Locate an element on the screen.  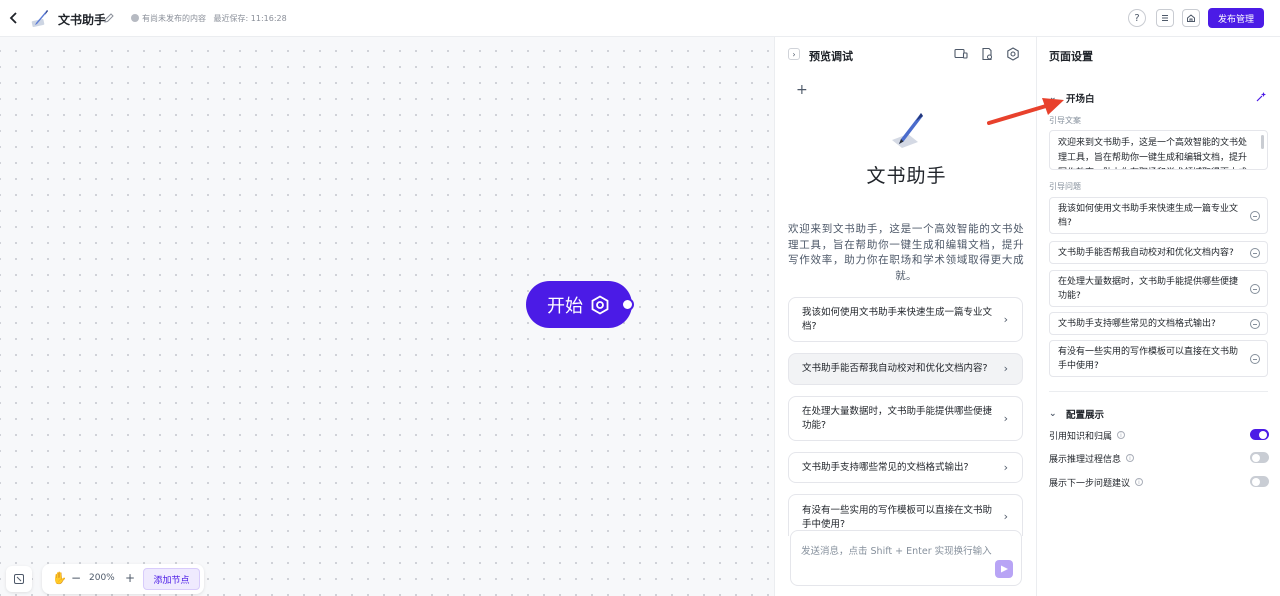
citation-toggle is located at coordinates (1259, 434).